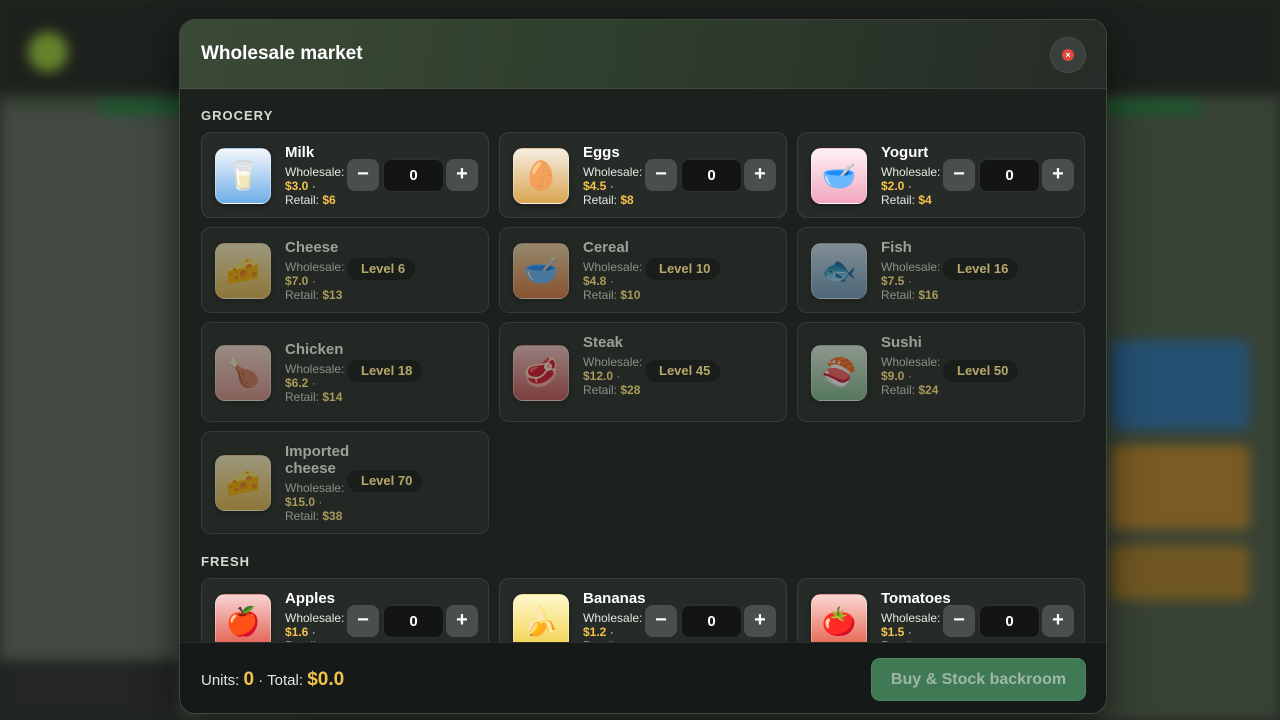 Image resolution: width=1280 pixels, height=720 pixels. What do you see at coordinates (243, 373) in the screenshot?
I see `chicken-icon: 🍗` at bounding box center [243, 373].